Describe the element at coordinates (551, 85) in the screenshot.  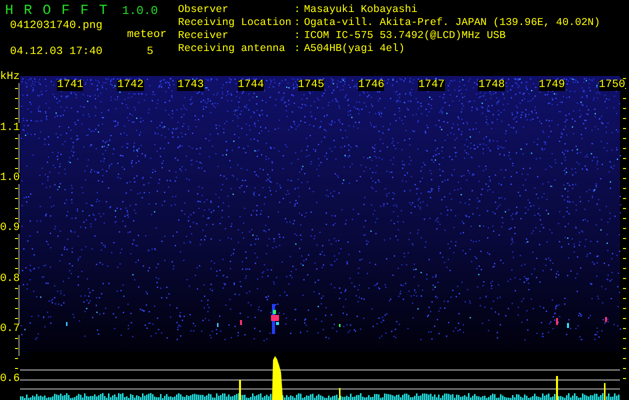
I see `time-label: 1749` at that location.